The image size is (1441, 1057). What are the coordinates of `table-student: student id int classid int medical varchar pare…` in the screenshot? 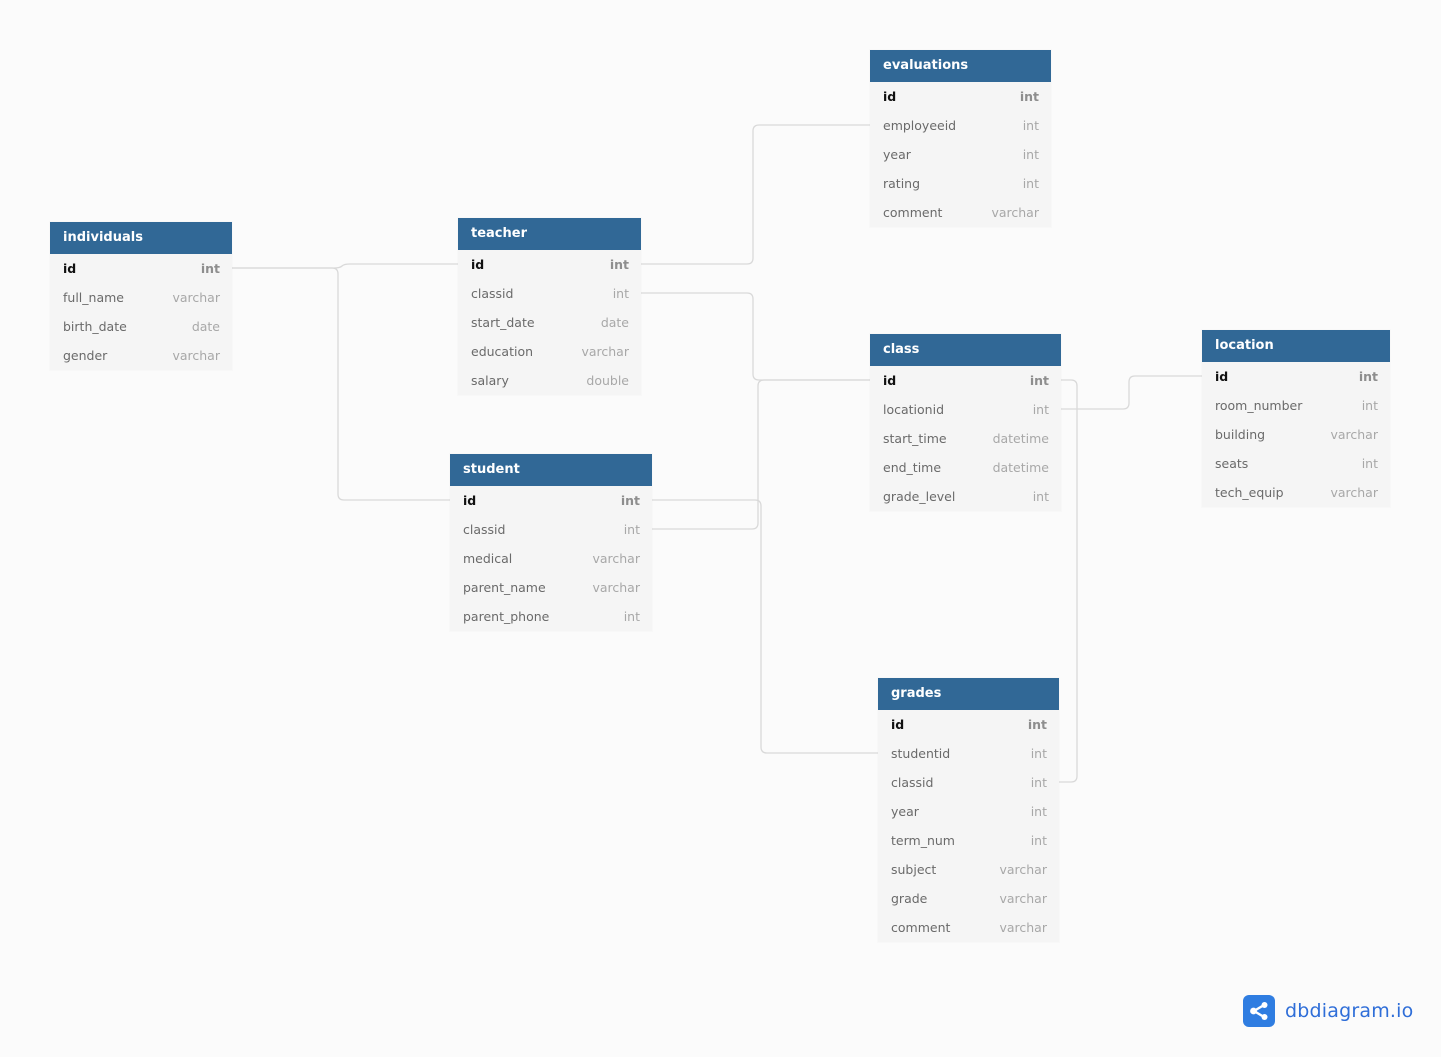 It's located at (551, 542).